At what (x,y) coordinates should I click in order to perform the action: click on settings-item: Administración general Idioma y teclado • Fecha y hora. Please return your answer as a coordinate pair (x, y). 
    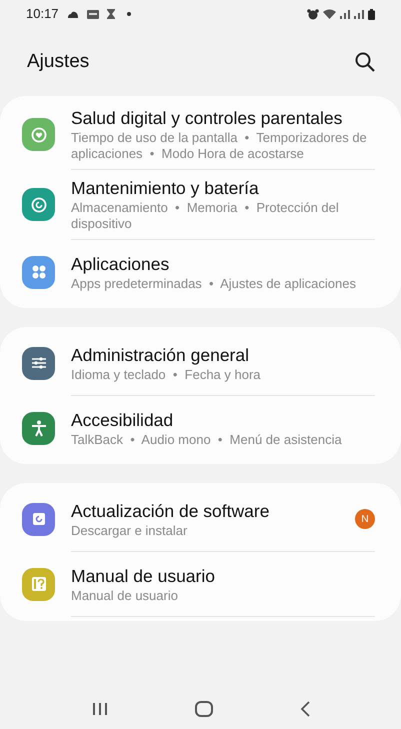
    Looking at the image, I should click on (200, 363).